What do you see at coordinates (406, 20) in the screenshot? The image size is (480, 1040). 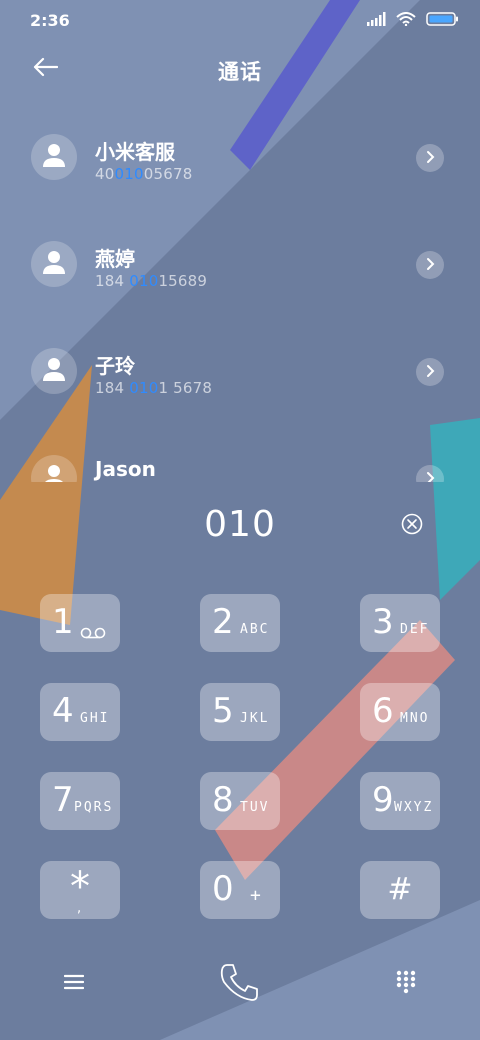 I see `wifi-icon` at bounding box center [406, 20].